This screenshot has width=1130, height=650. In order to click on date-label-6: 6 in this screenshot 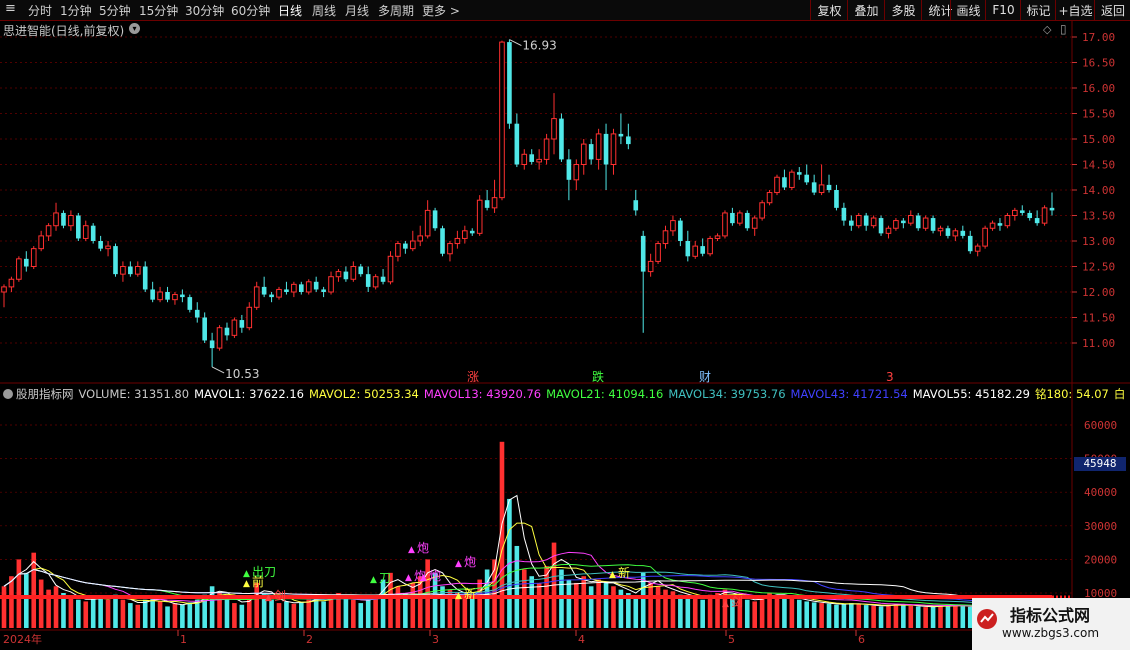, I will do `click(861, 639)`.